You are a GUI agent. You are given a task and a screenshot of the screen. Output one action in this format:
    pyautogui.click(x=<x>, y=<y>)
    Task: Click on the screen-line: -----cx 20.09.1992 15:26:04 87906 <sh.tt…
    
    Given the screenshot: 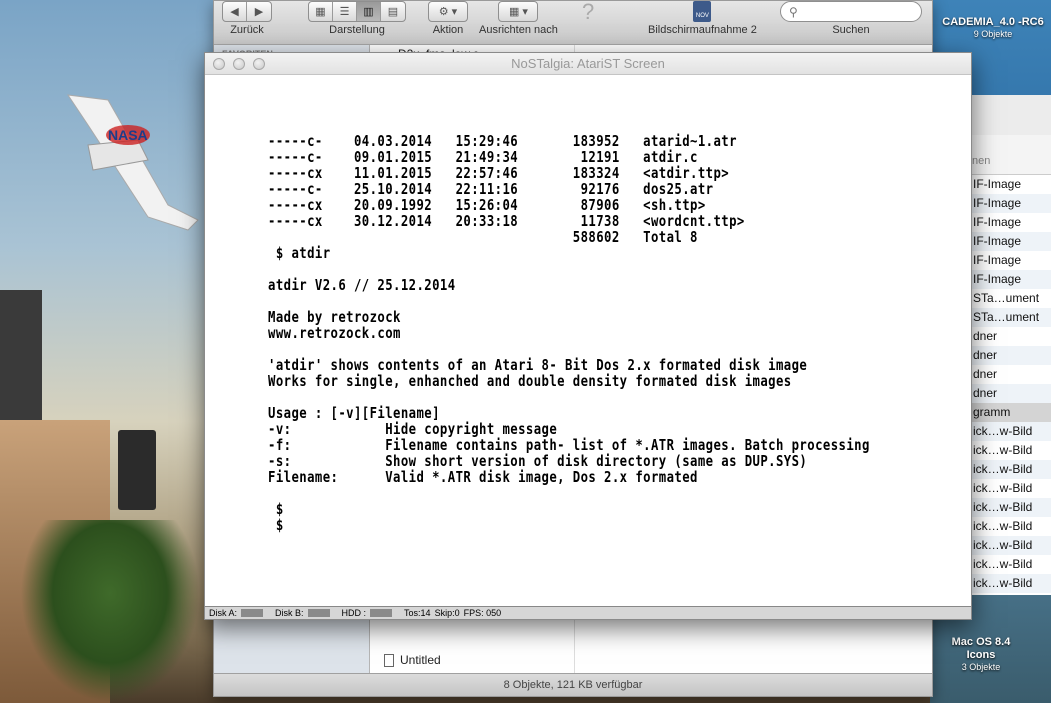 What is the action you would take?
    pyautogui.click(x=487, y=205)
    